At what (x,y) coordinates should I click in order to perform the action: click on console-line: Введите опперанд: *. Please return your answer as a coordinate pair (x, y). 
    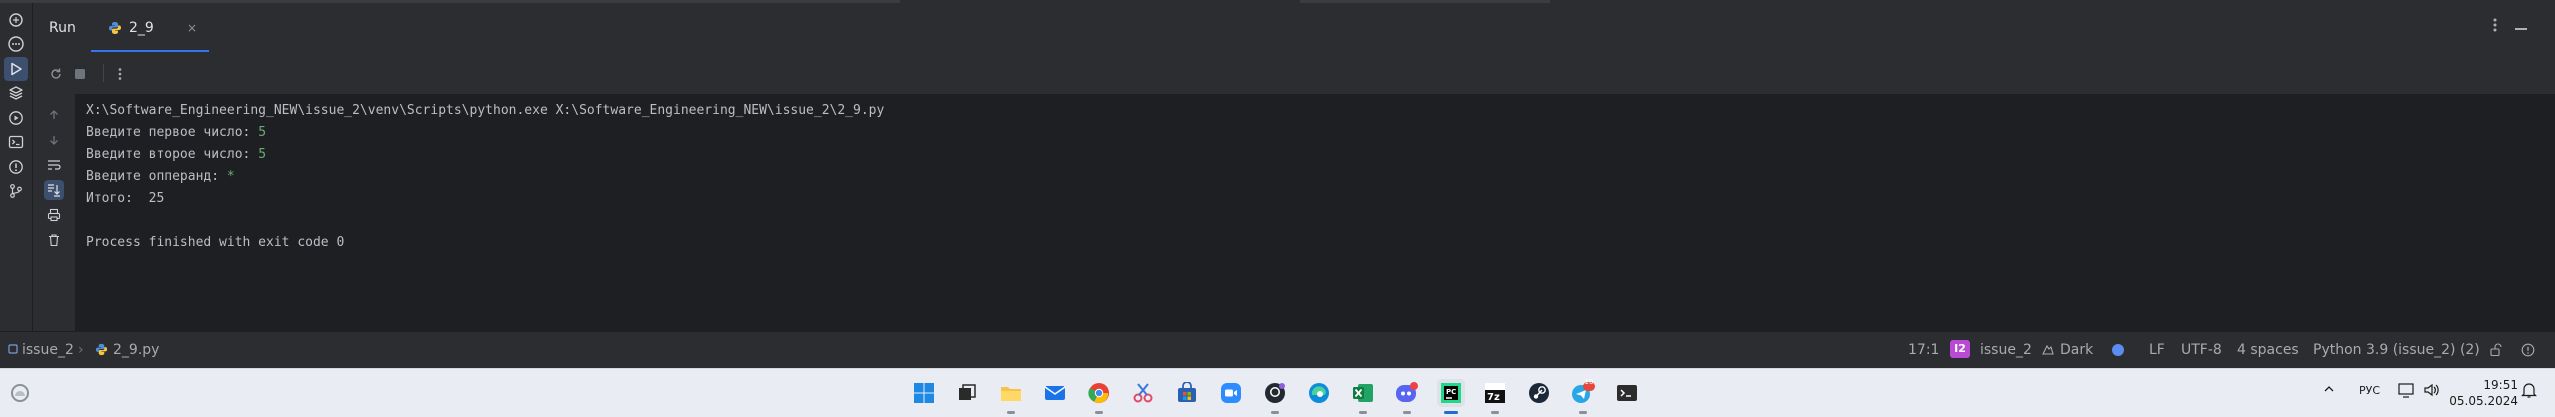
    Looking at the image, I should click on (160, 176).